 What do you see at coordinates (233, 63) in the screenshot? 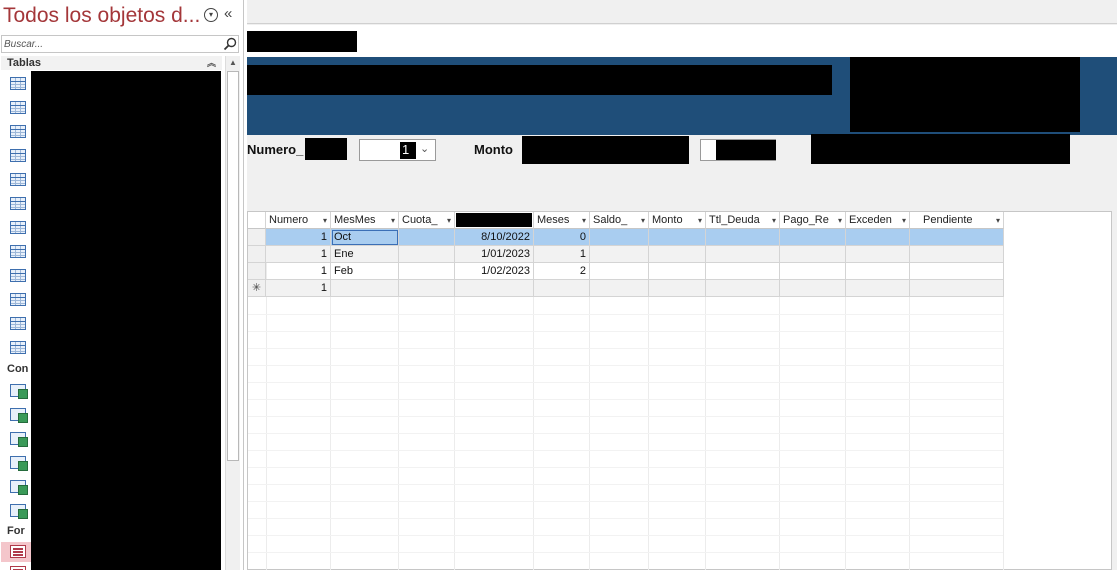
I see `scroll-up-icon: ▲` at bounding box center [233, 63].